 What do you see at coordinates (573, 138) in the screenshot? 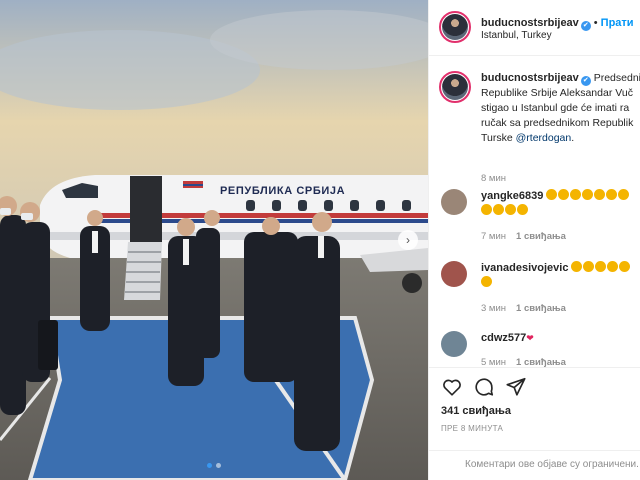
I see `caption-tail: .` at bounding box center [573, 138].